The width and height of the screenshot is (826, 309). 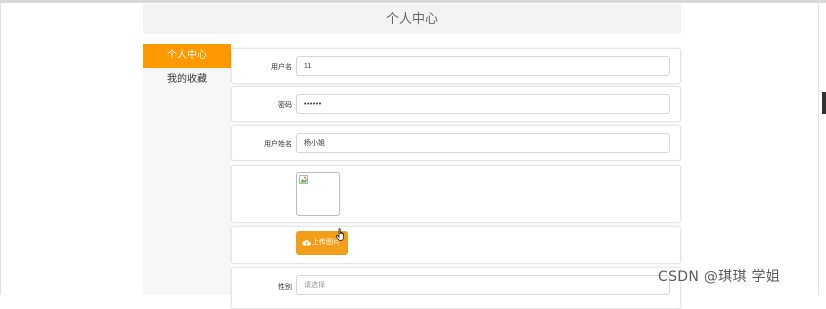 What do you see at coordinates (340, 234) in the screenshot?
I see `hand-cursor-icon` at bounding box center [340, 234].